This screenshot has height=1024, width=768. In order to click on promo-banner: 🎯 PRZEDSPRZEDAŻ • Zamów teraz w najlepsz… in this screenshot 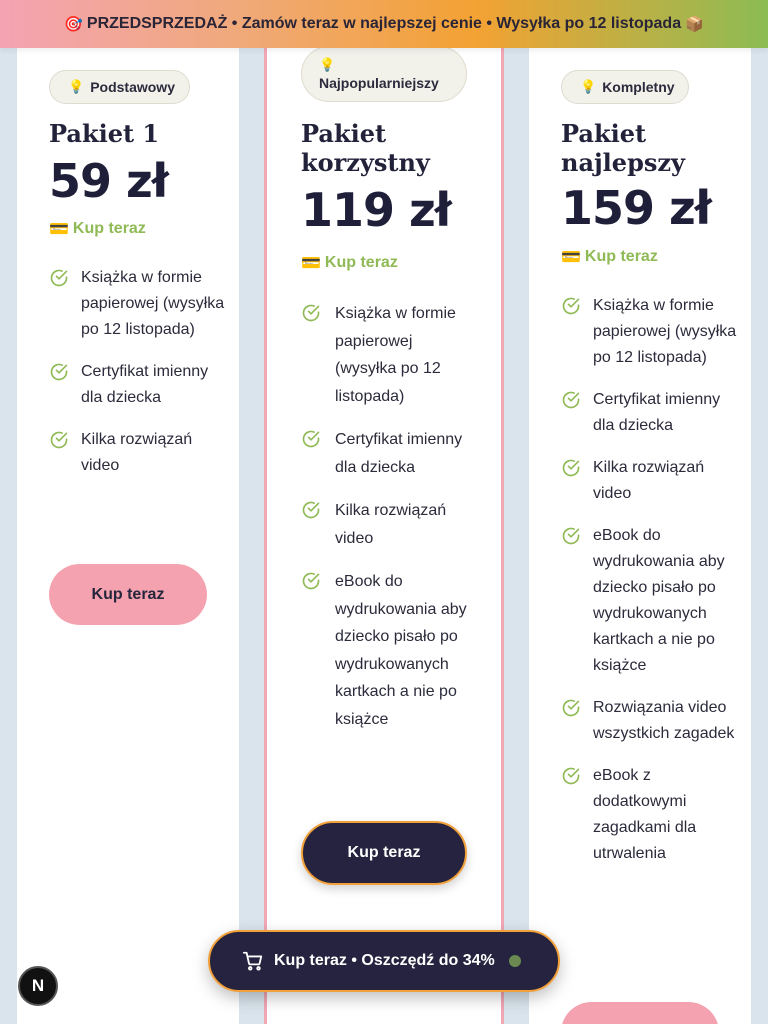, I will do `click(384, 24)`.